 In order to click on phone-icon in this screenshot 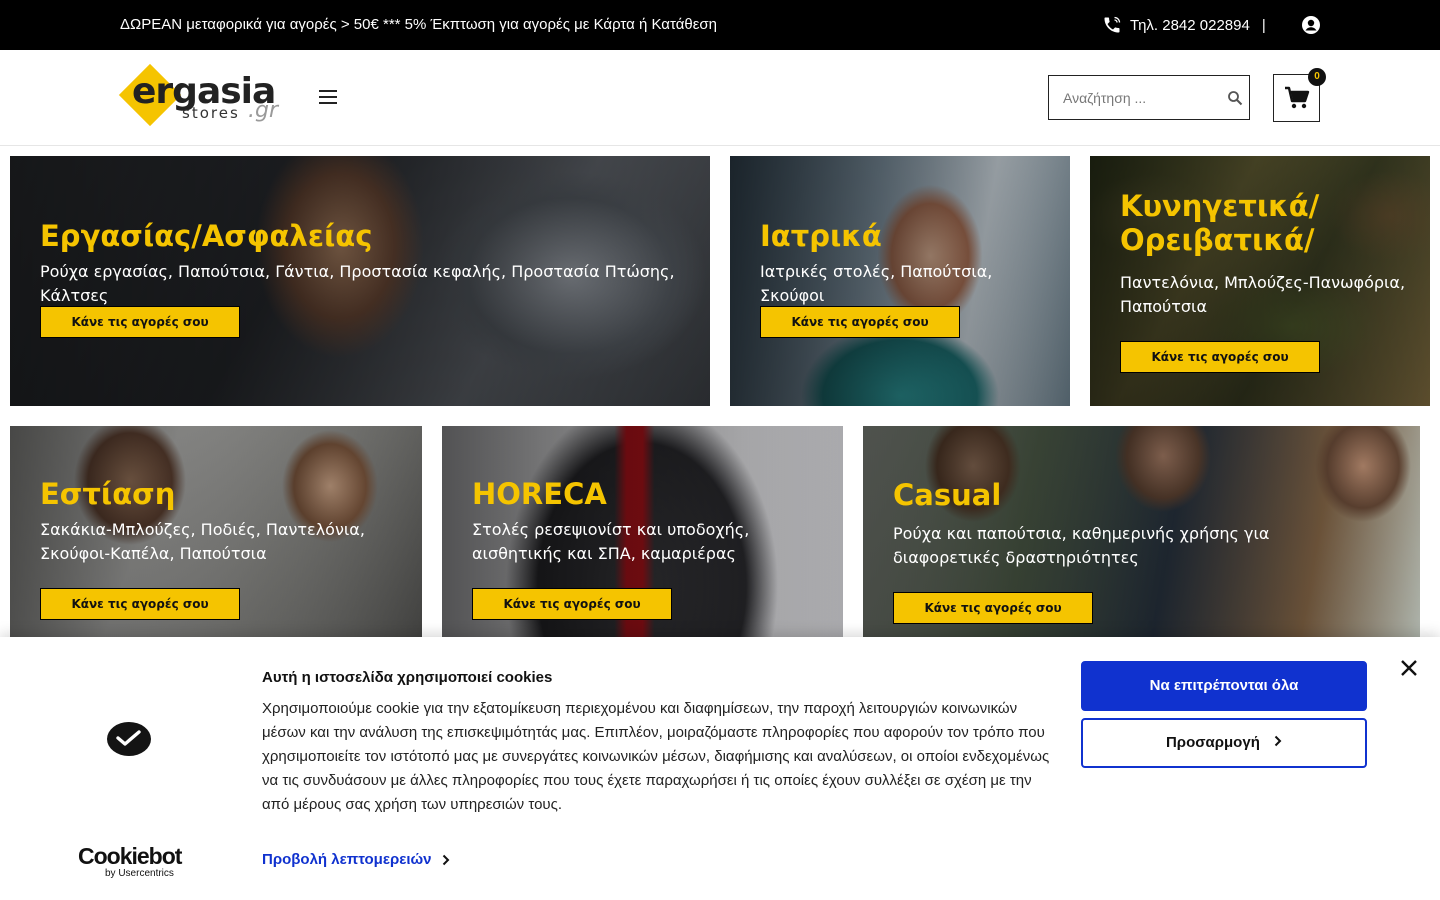, I will do `click(1112, 24)`.